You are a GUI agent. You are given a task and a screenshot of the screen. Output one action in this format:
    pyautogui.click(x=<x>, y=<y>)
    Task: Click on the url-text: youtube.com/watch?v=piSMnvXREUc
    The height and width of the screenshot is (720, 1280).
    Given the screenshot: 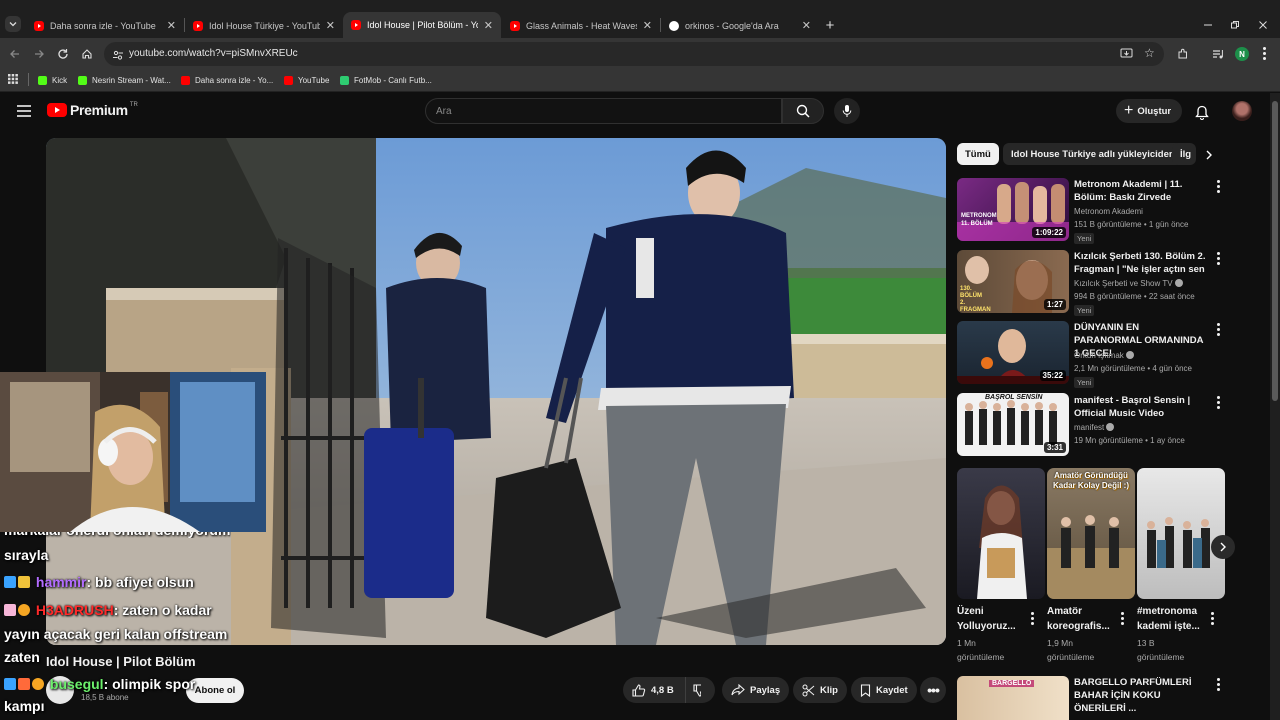 What is the action you would take?
    pyautogui.click(x=213, y=53)
    